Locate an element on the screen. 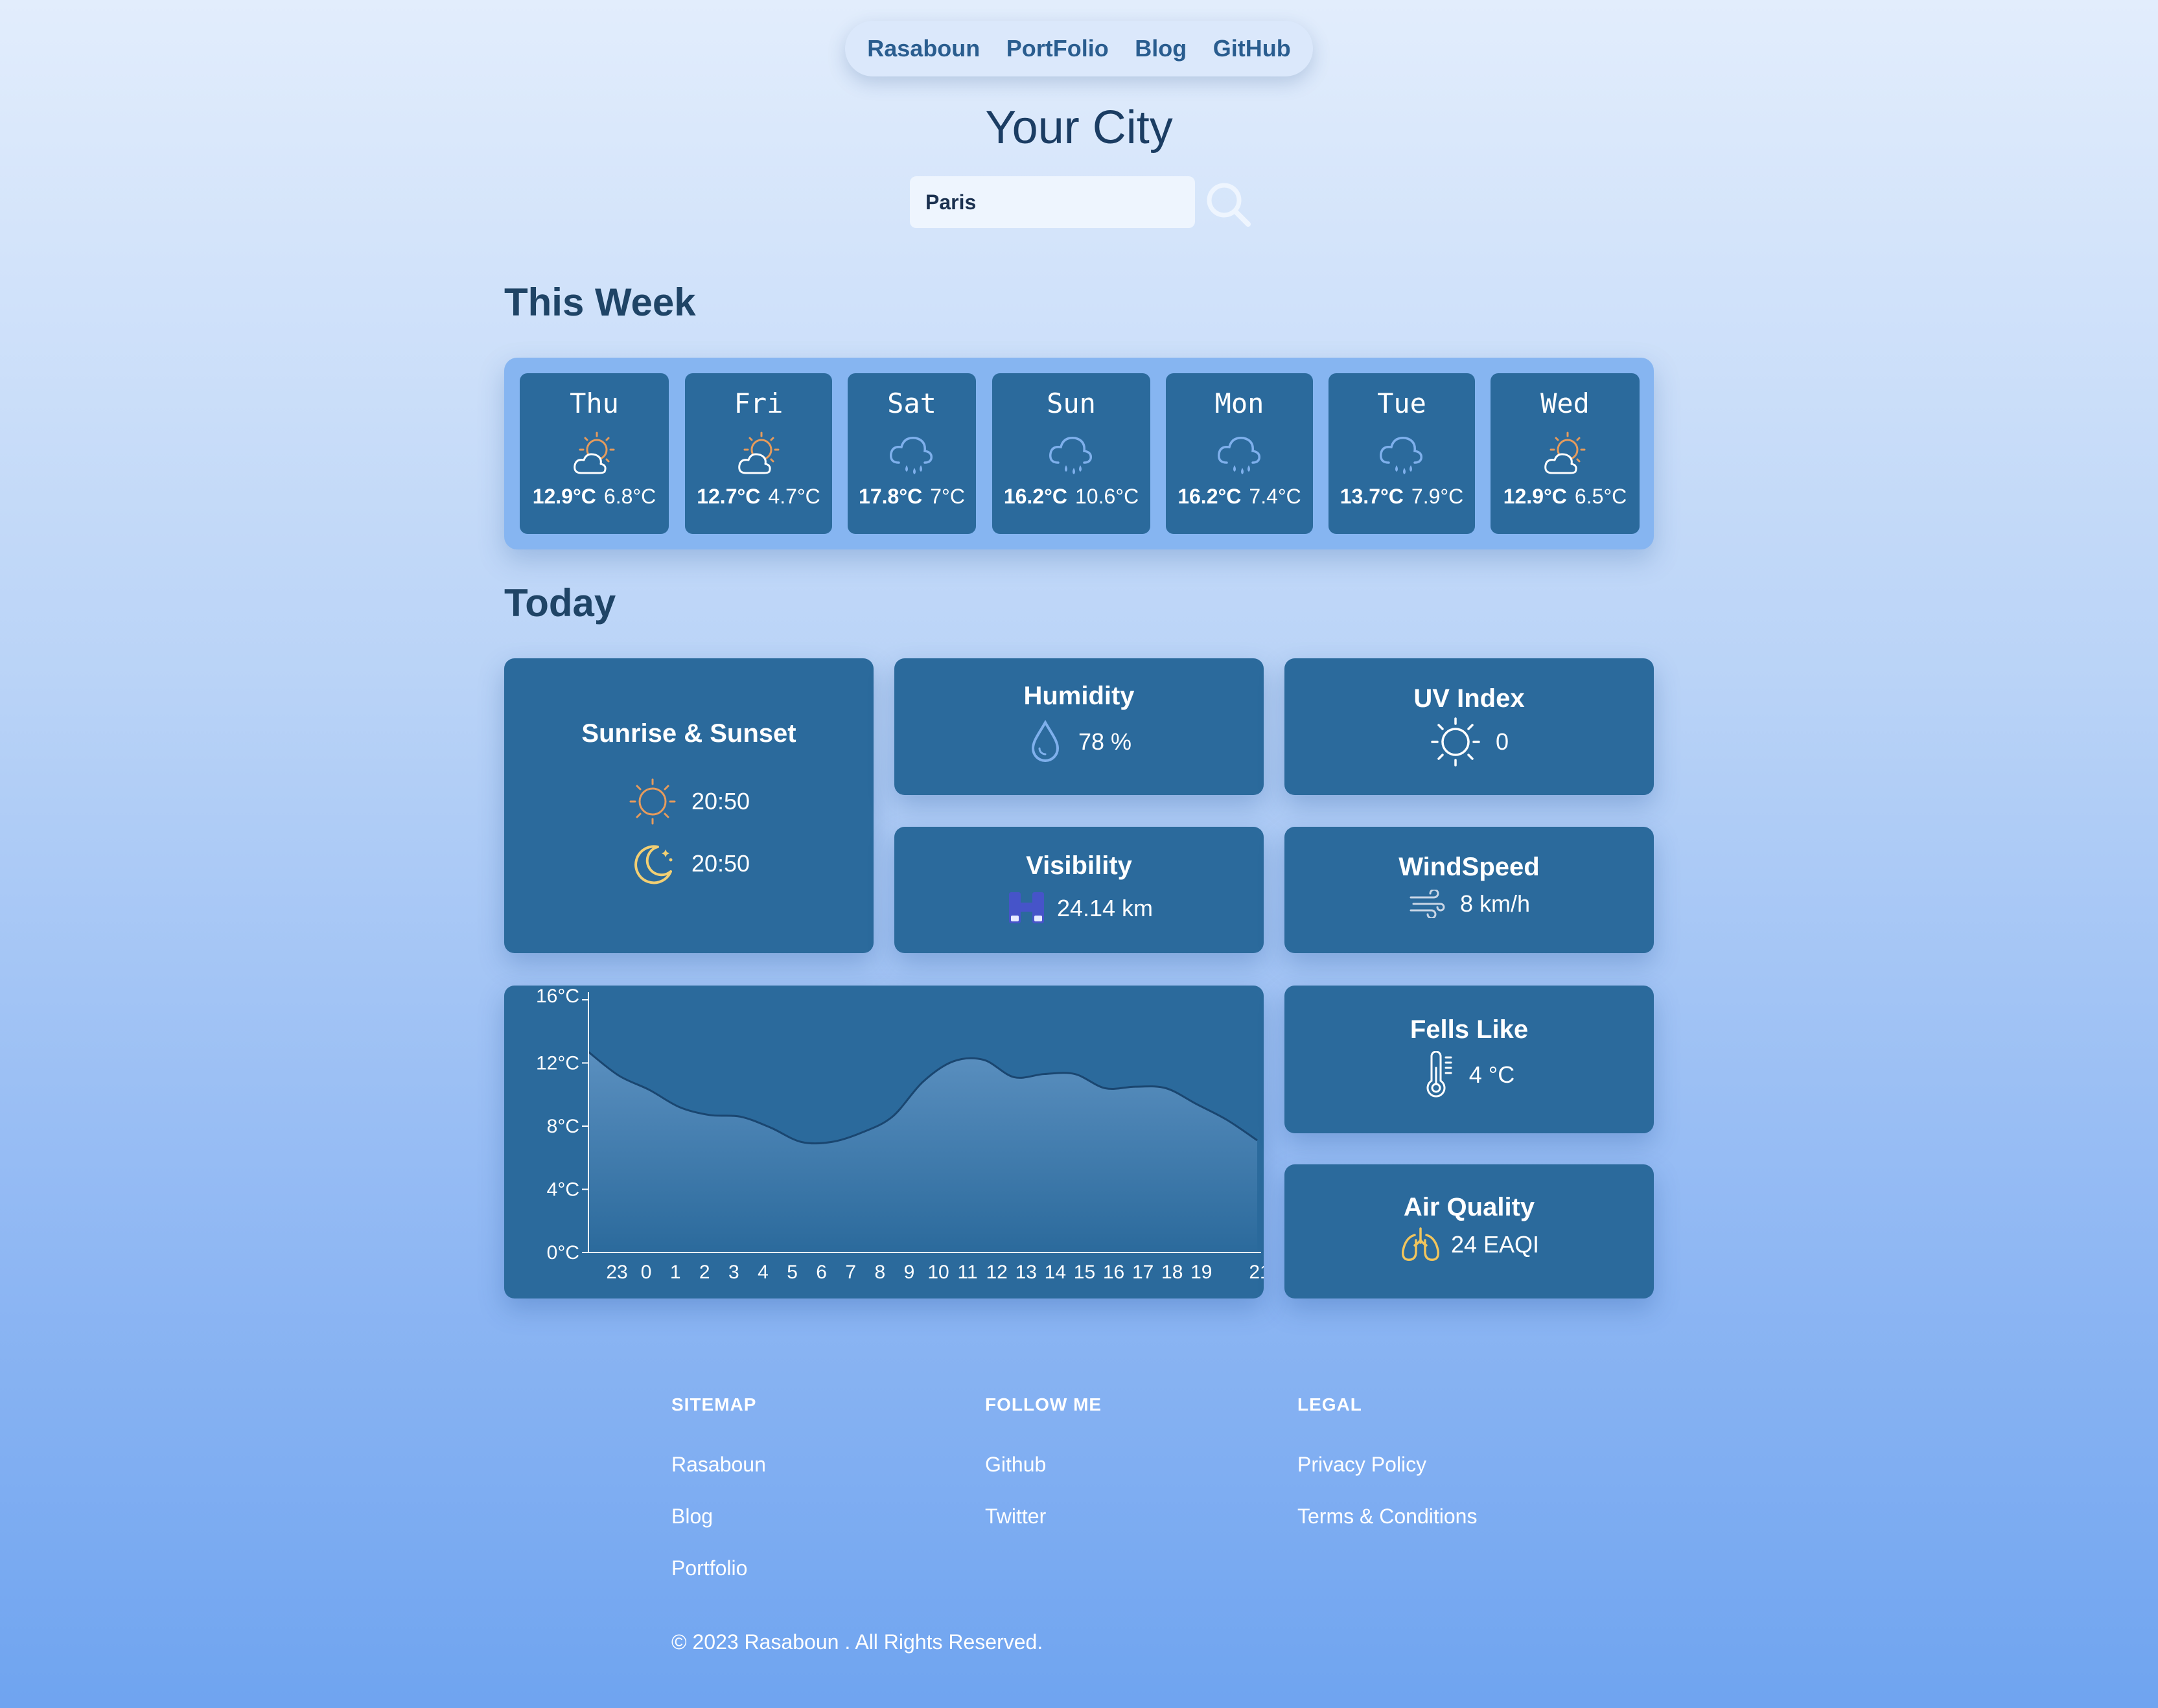  sunrise-sunset-card: Sunrise & Sunset 20:50 20:50 is located at coordinates (689, 805).